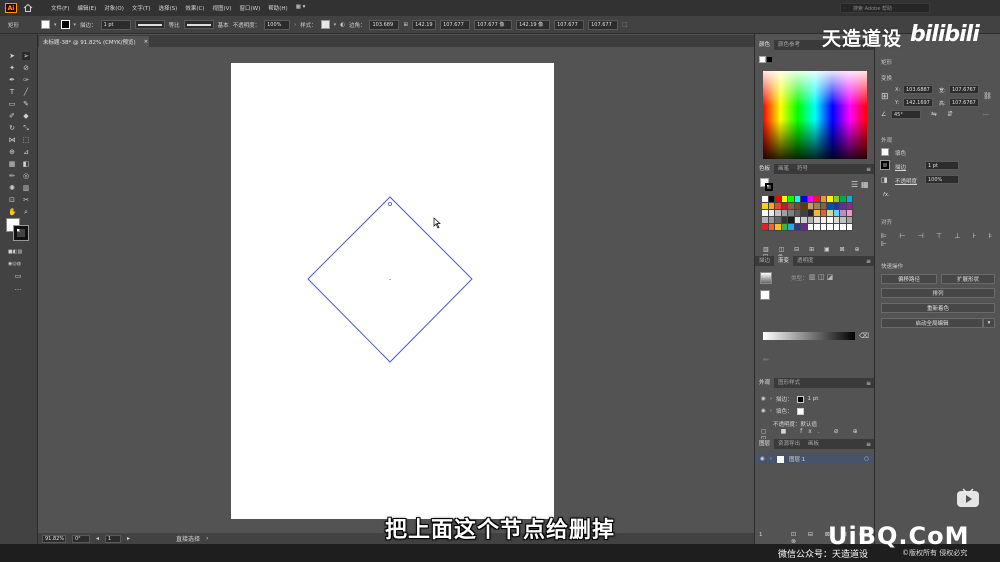 The image size is (1000, 562). Describe the element at coordinates (12, 188) in the screenshot. I see `symbol-sprayer-icon: ✺` at that location.